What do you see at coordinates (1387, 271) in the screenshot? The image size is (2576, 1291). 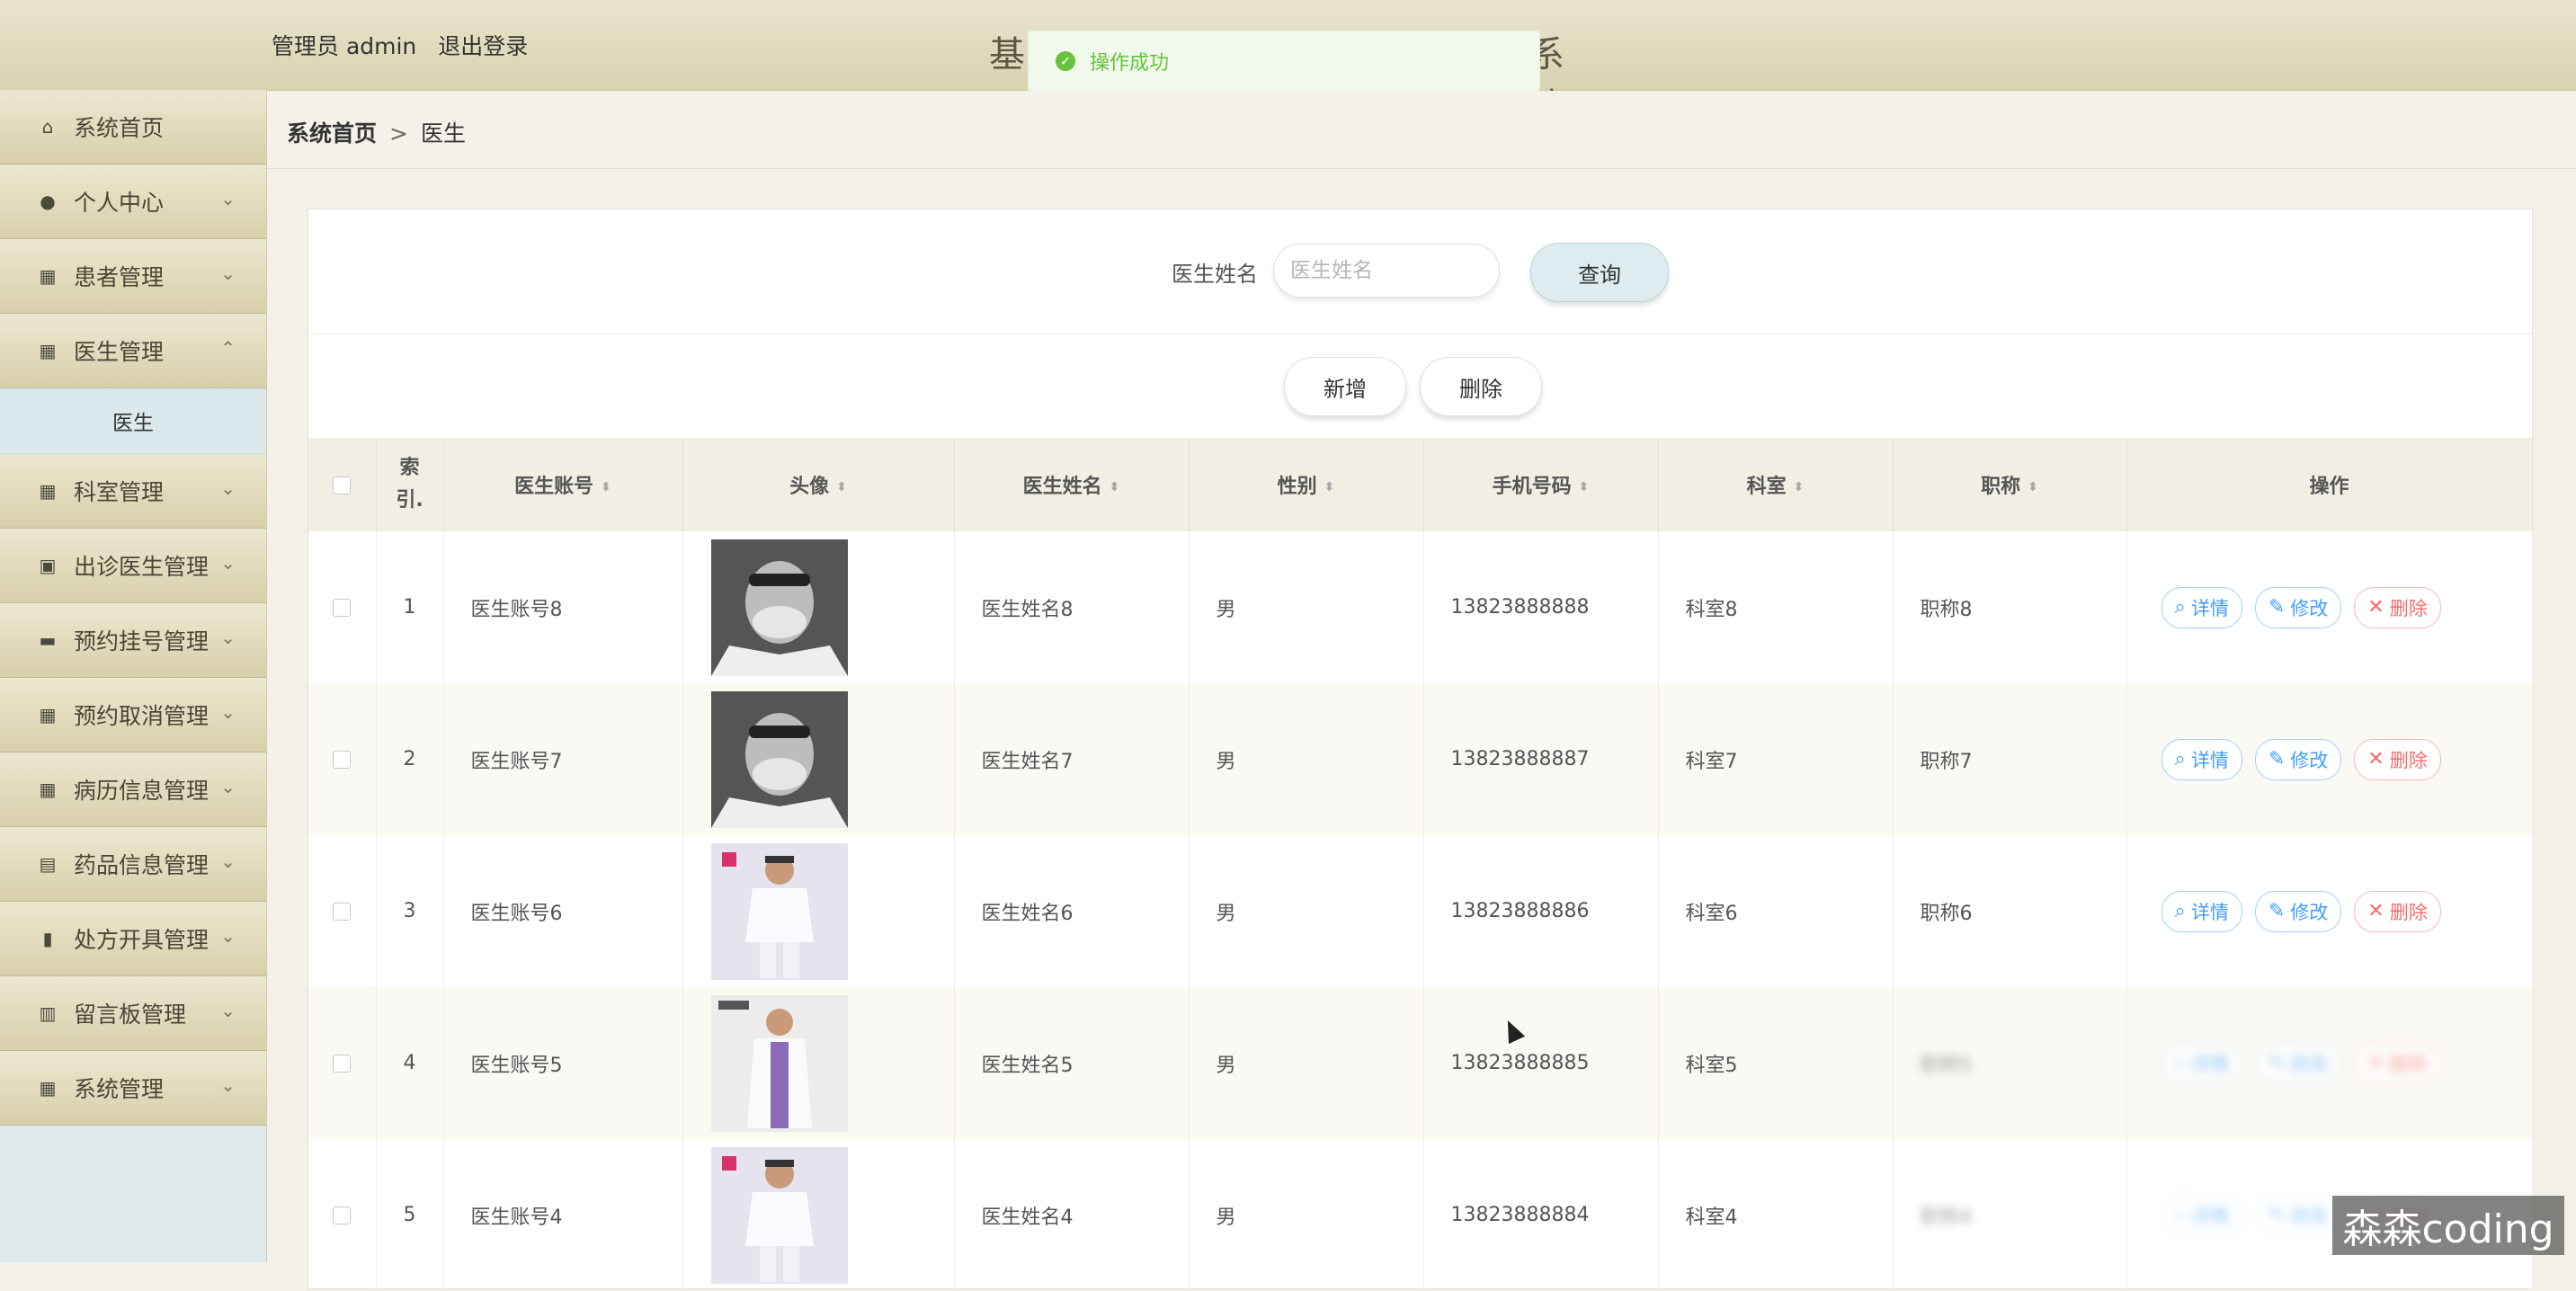 I see `doctor-name-search-input` at bounding box center [1387, 271].